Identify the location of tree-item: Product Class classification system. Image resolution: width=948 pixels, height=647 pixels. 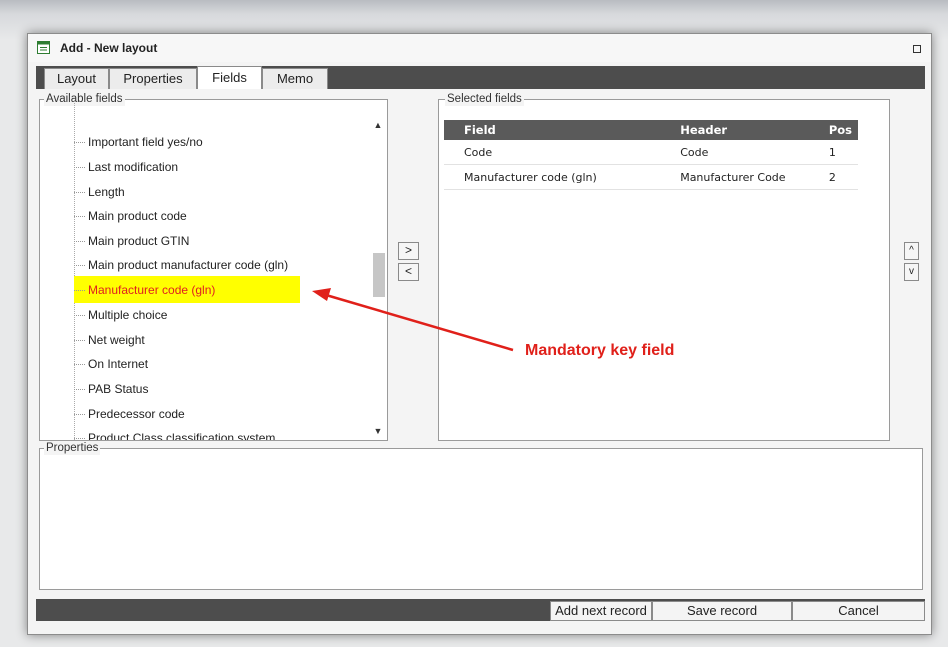
(189, 434).